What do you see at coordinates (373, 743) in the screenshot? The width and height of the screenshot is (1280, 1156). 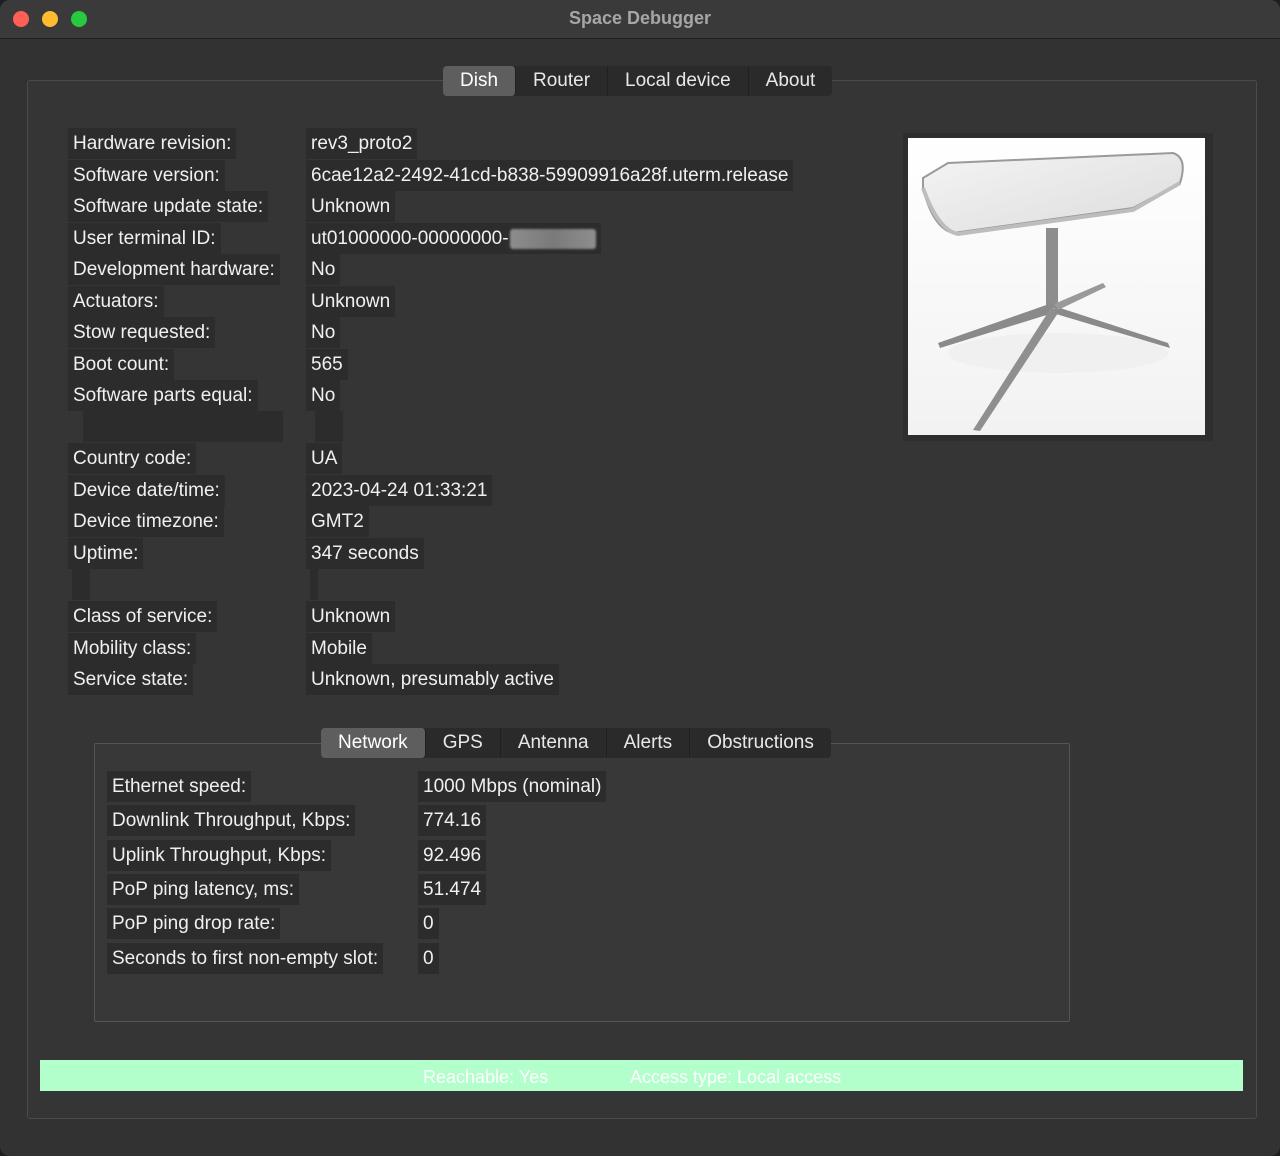 I see `tab-network: Network` at bounding box center [373, 743].